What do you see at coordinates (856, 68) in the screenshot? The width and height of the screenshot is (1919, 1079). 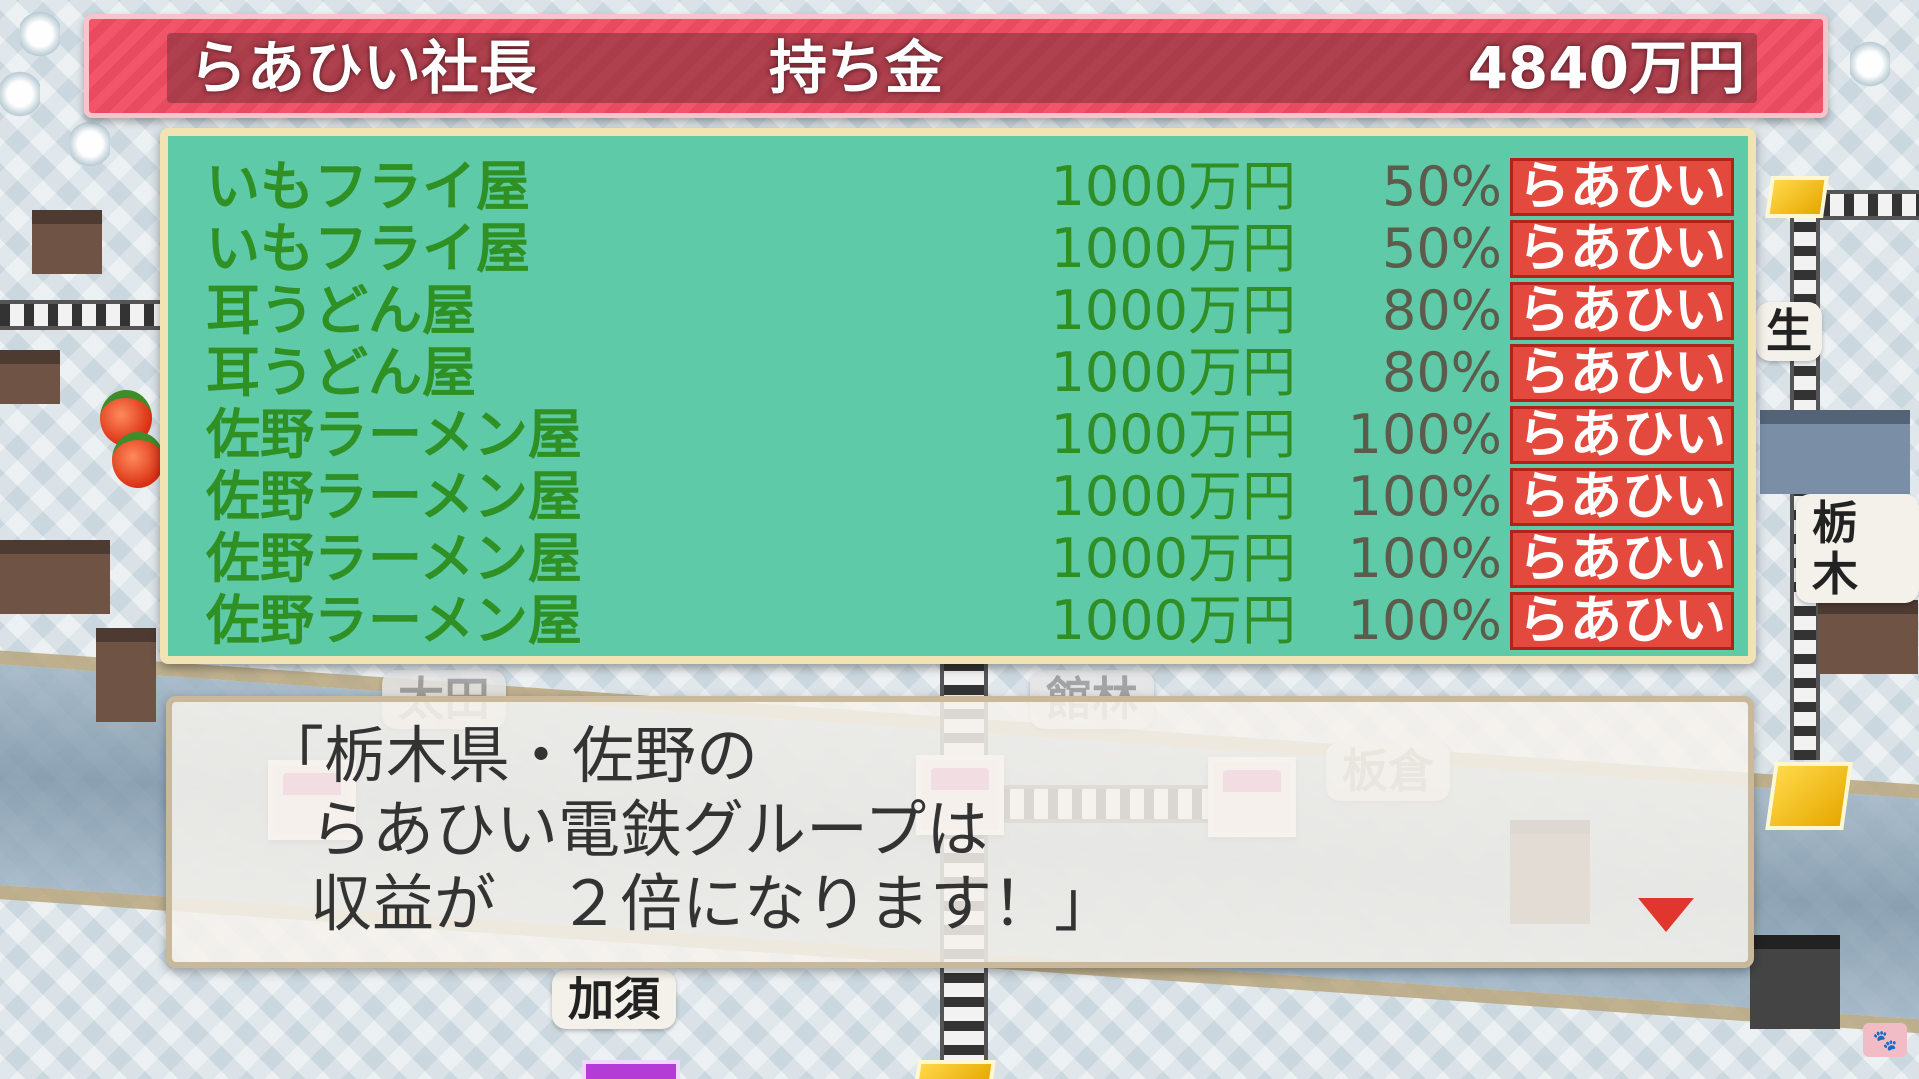 I see `money-label: 持ち金` at bounding box center [856, 68].